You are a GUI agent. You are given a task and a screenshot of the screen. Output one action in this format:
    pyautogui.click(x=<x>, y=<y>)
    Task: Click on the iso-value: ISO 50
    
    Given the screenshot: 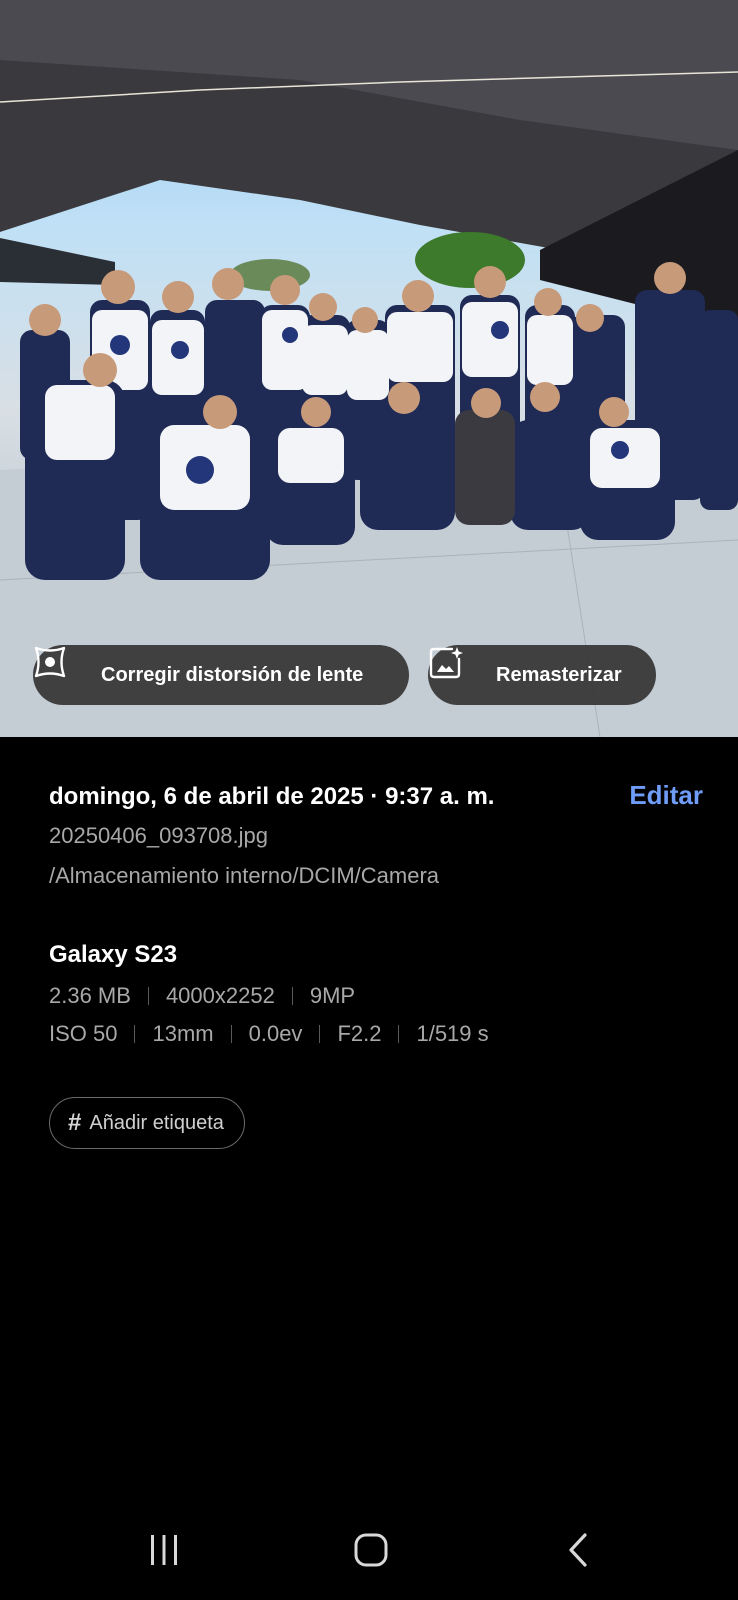 What is the action you would take?
    pyautogui.click(x=83, y=1033)
    